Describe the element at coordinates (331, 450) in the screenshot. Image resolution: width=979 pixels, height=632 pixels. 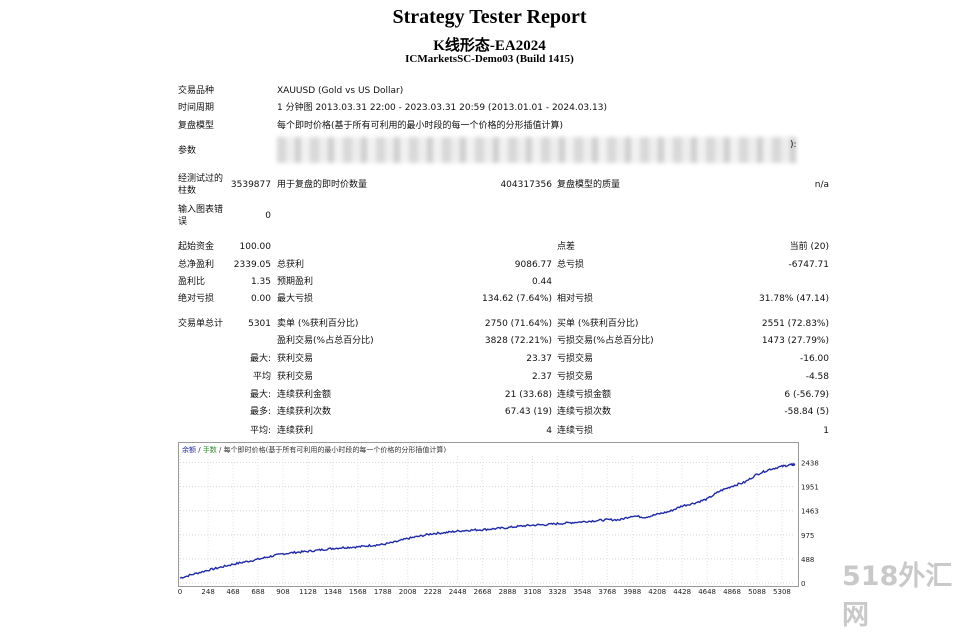
I see `legend-desc: / 每个即时价格(基于所有可利用的最小时段的每一个价格的分形插值计算)` at that location.